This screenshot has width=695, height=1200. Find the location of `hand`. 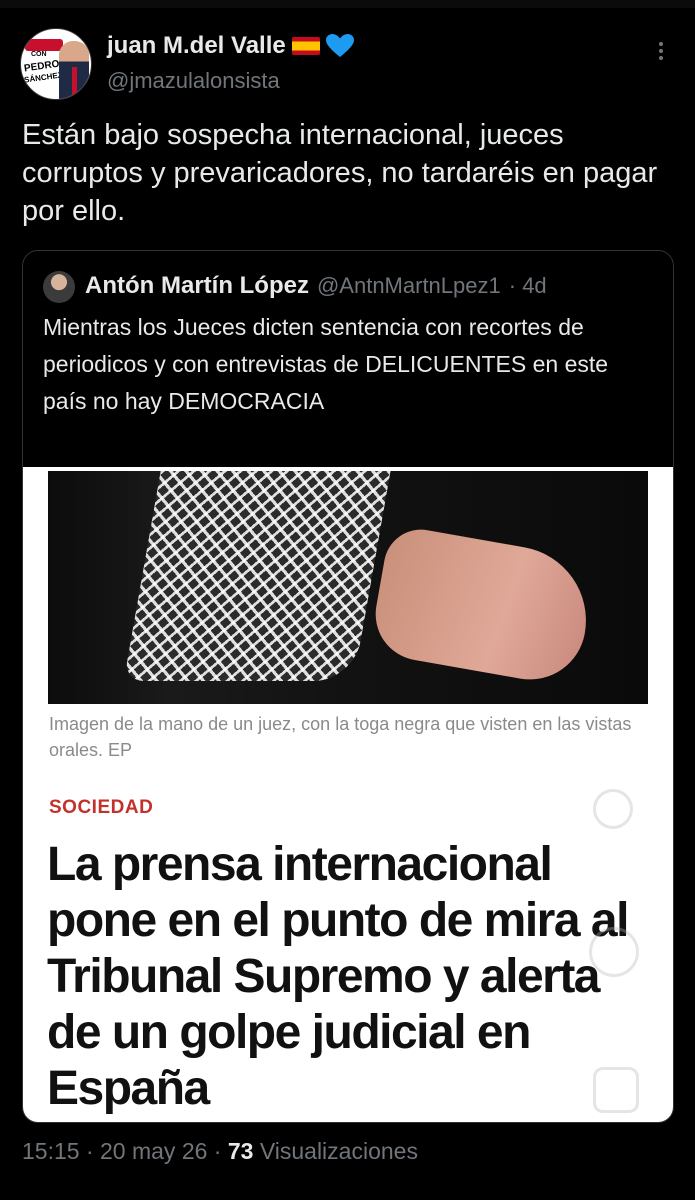

hand is located at coordinates (483, 606).